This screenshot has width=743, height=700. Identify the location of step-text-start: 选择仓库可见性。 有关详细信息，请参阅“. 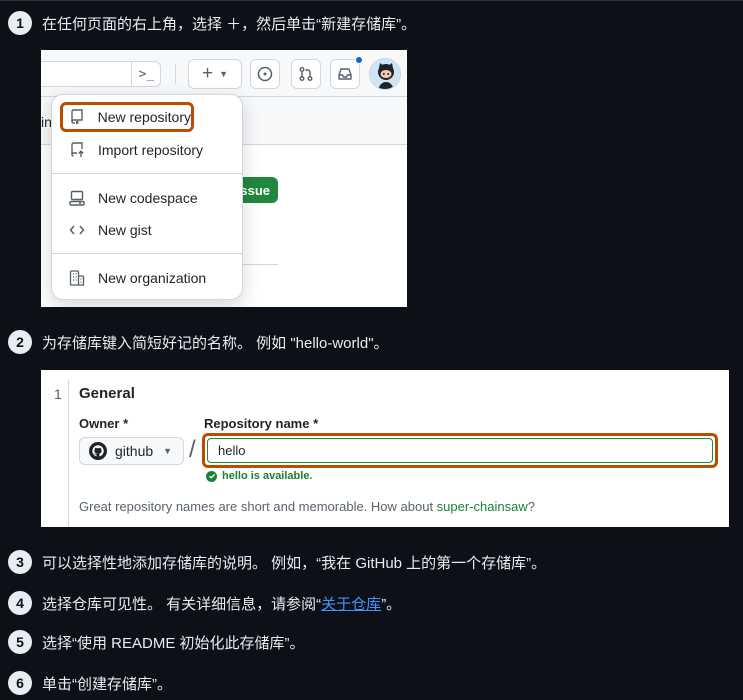
(182, 604).